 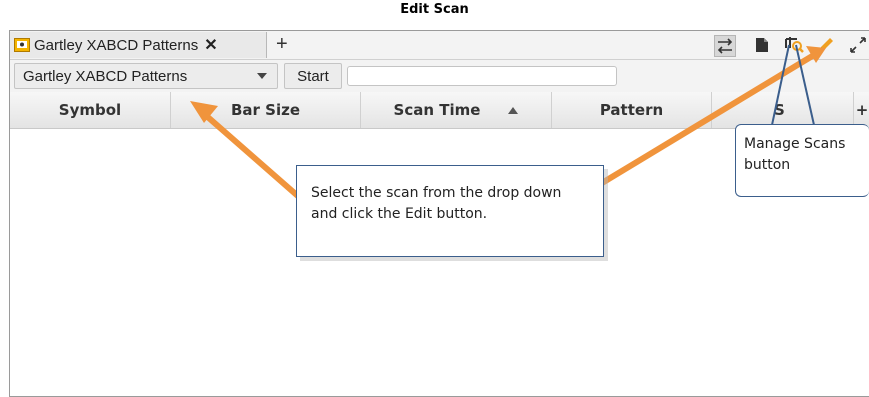 I want to click on scan-select-value: Gartley XABCD Patterns, so click(x=105, y=76).